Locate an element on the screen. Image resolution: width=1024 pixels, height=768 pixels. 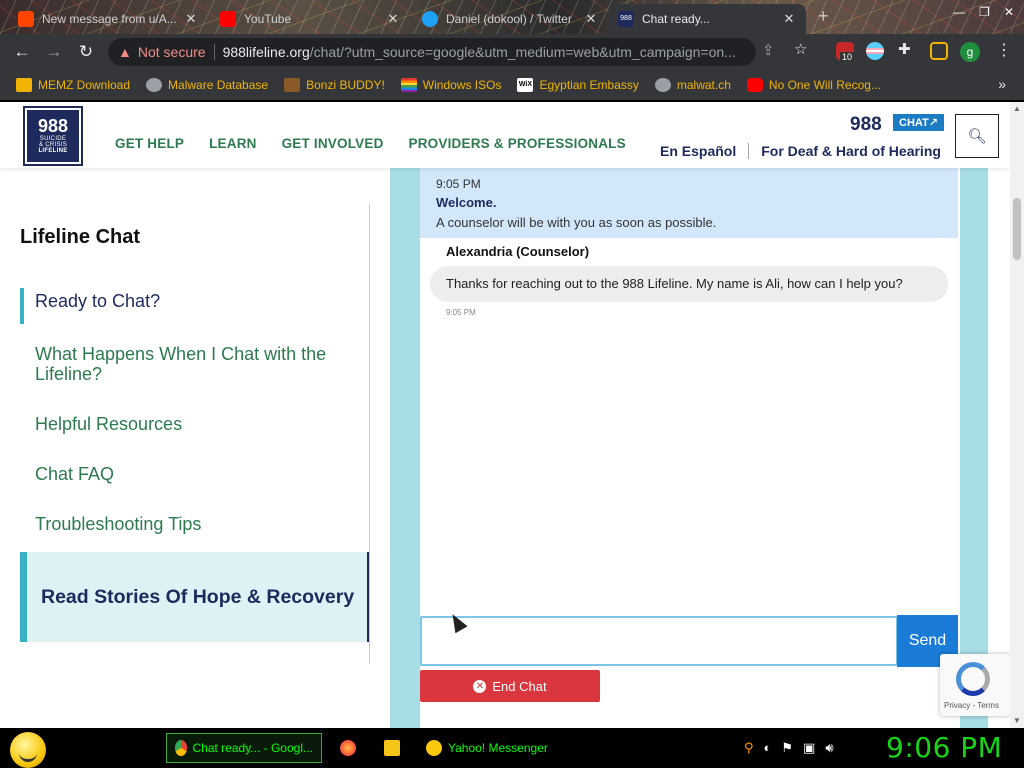
nav-learn: LEARN is located at coordinates (233, 143).